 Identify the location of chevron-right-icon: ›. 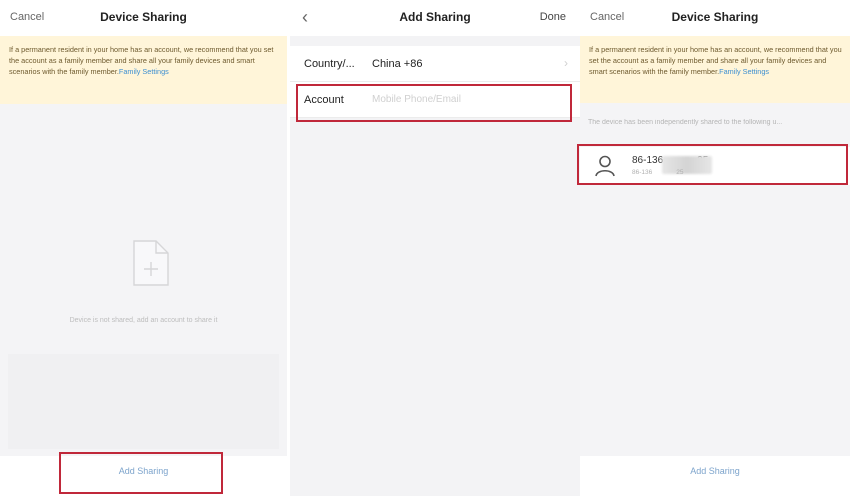
(566, 63).